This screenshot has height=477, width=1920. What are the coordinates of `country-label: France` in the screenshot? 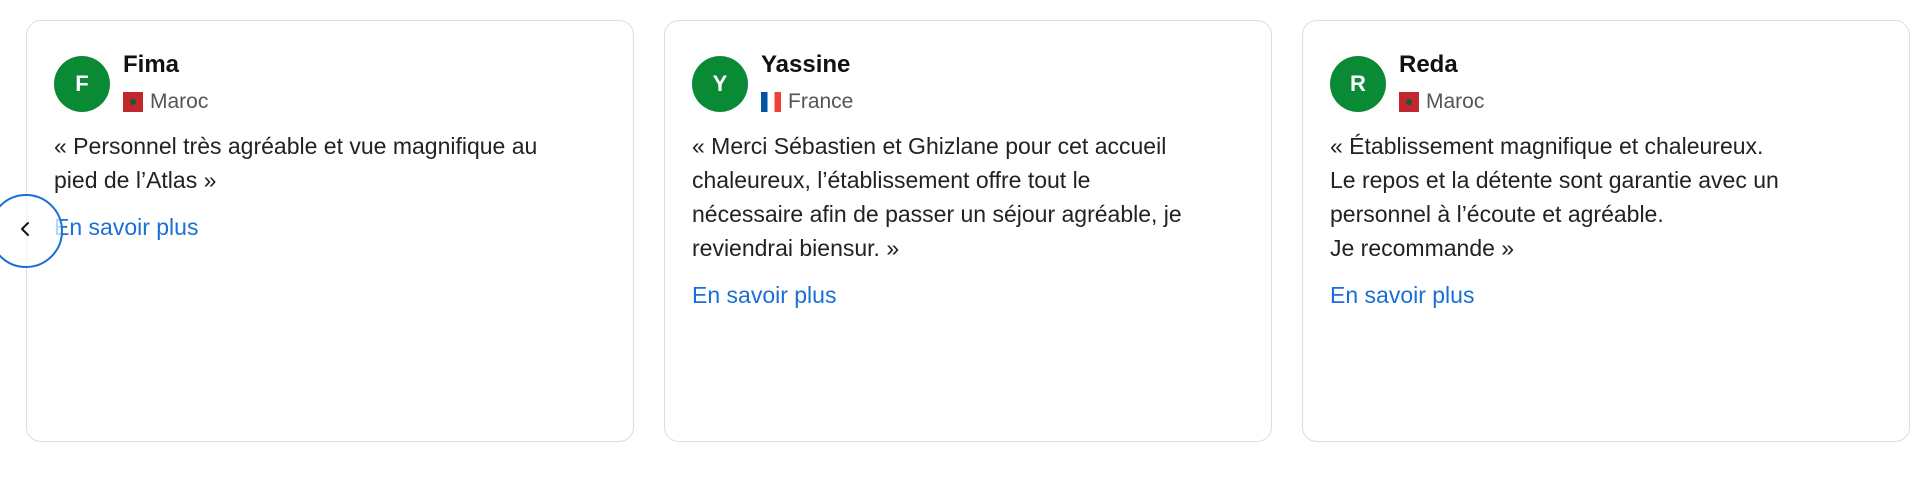 It's located at (821, 101).